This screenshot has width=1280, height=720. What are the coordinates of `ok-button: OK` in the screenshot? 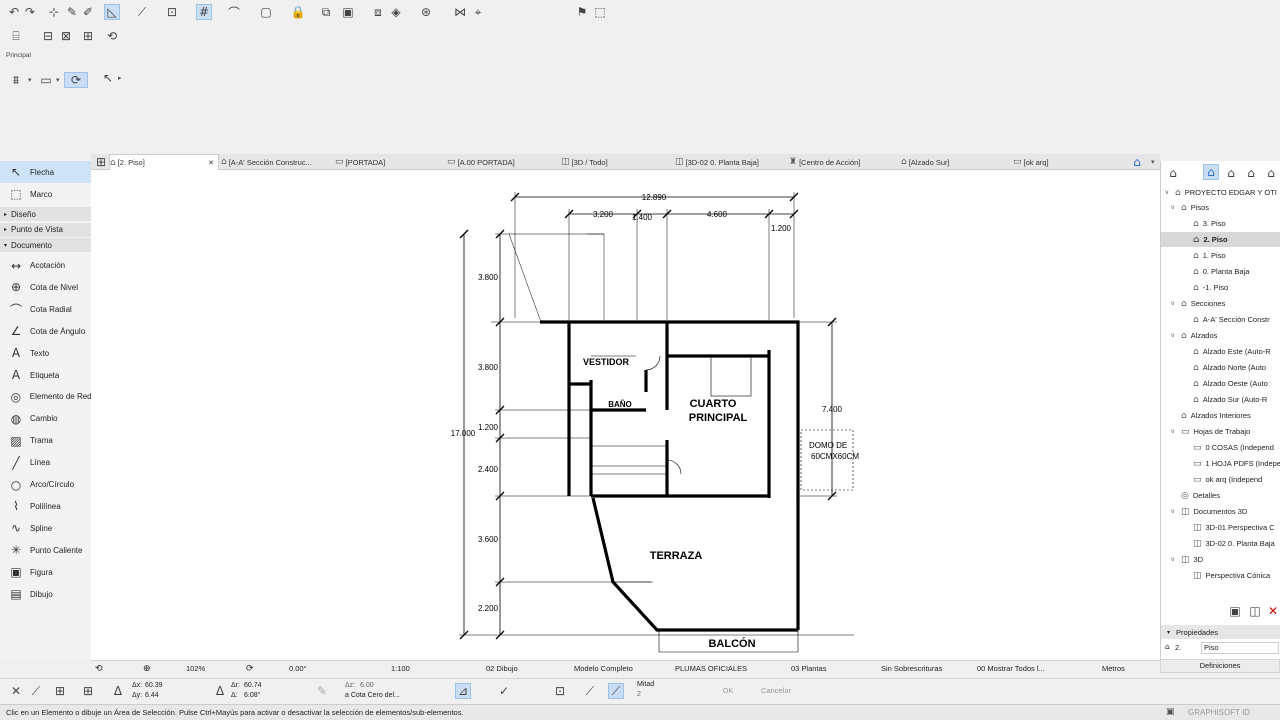 It's located at (728, 690).